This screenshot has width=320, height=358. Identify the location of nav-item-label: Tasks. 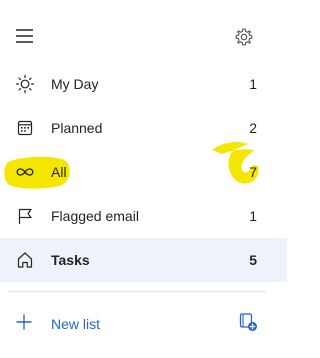
(70, 260).